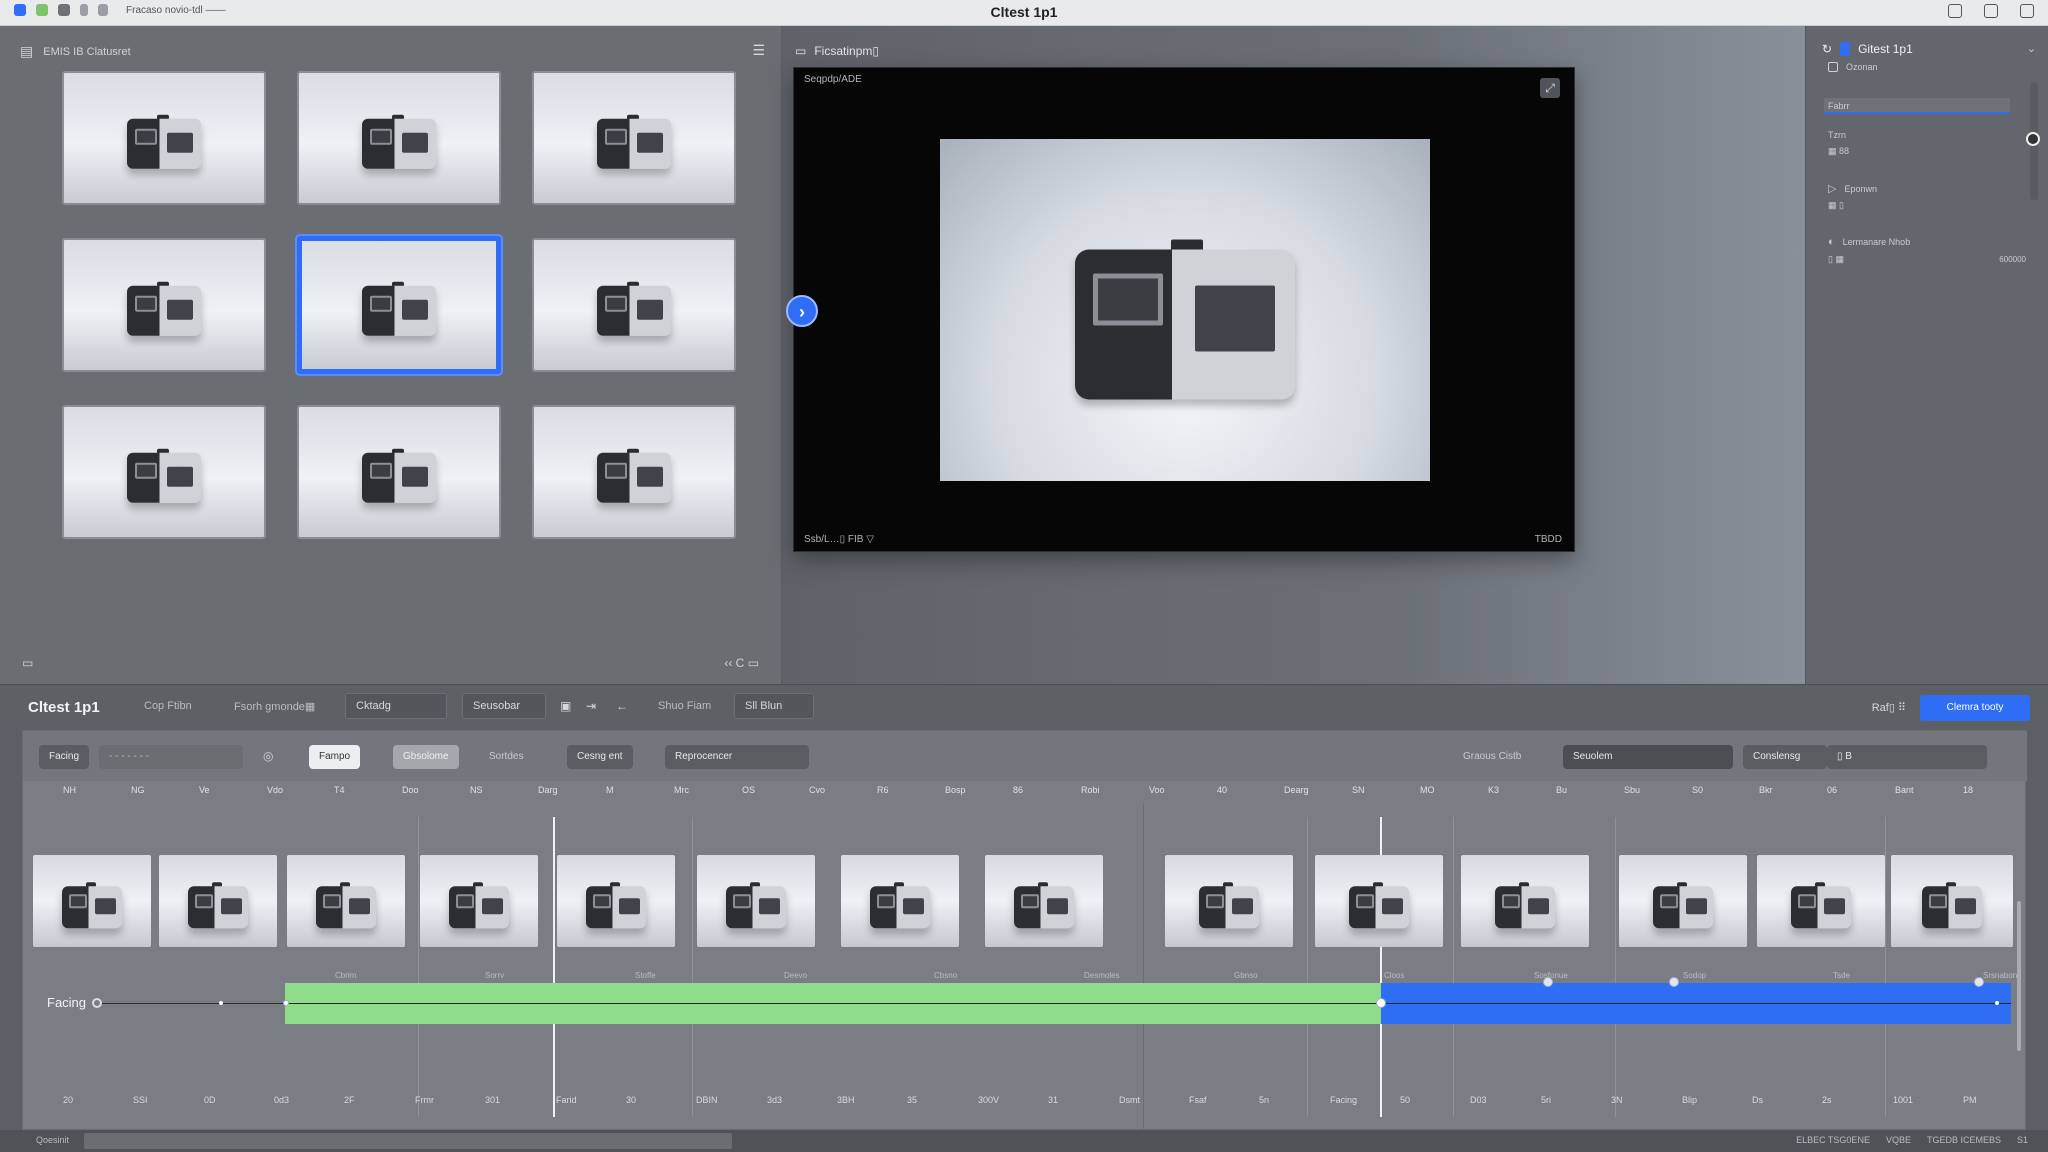 This screenshot has width=2048, height=1152. Describe the element at coordinates (645, 975) in the screenshot. I see `ruler-tick-label: Stoffe` at that location.